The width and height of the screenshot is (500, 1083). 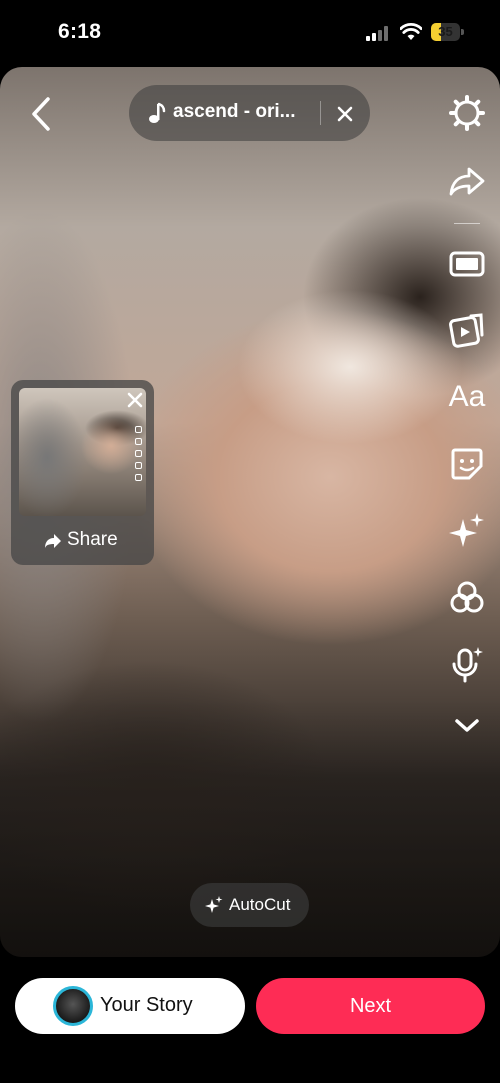 I want to click on gear-icon, so click(x=467, y=113).